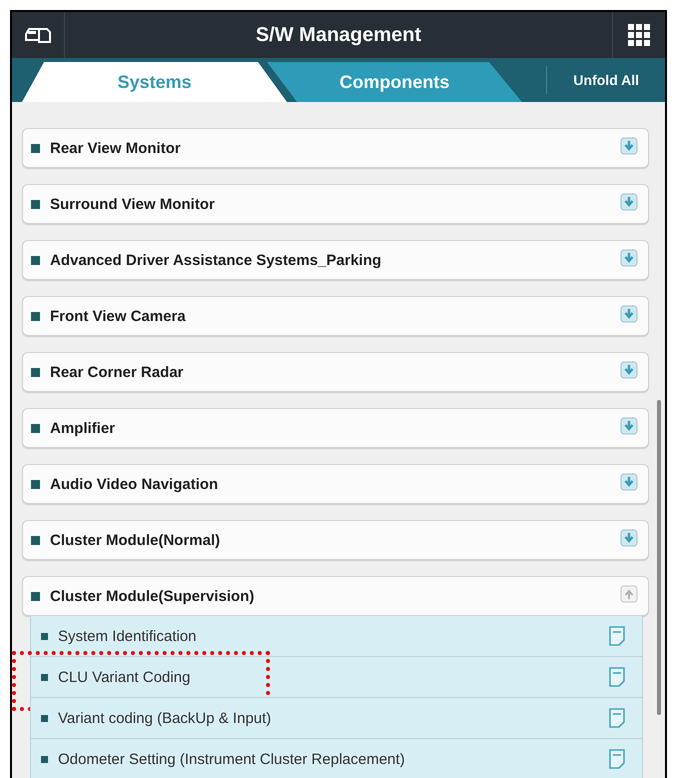 The width and height of the screenshot is (676, 778). I want to click on system-row: Advanced Driver Assistance Systems_Parking, so click(335, 260).